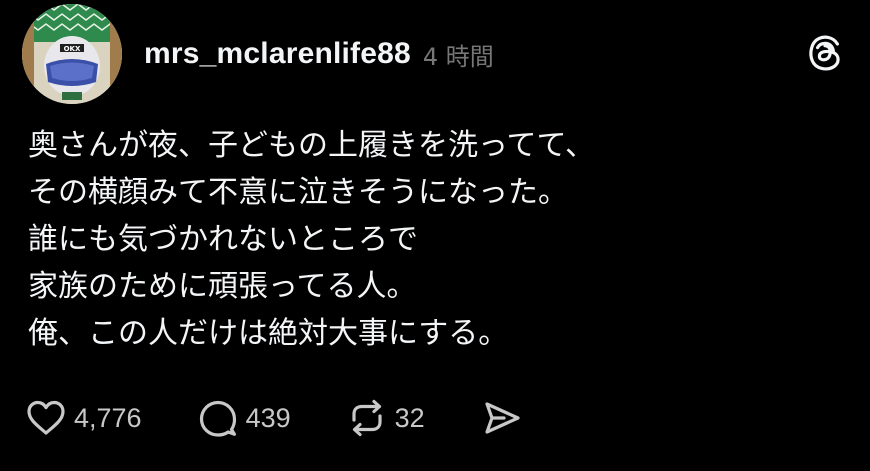 The image size is (870, 471). What do you see at coordinates (268, 417) in the screenshot?
I see `reply-count: 439` at bounding box center [268, 417].